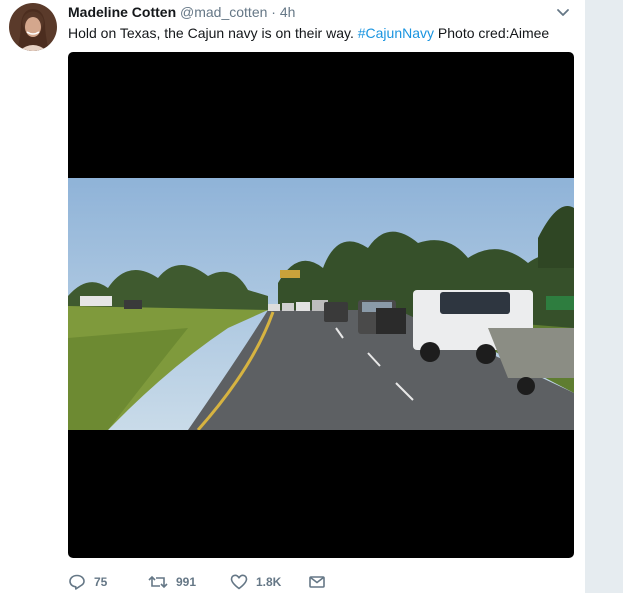 The width and height of the screenshot is (623, 593). What do you see at coordinates (186, 582) in the screenshot?
I see `retweet-count: 991` at bounding box center [186, 582].